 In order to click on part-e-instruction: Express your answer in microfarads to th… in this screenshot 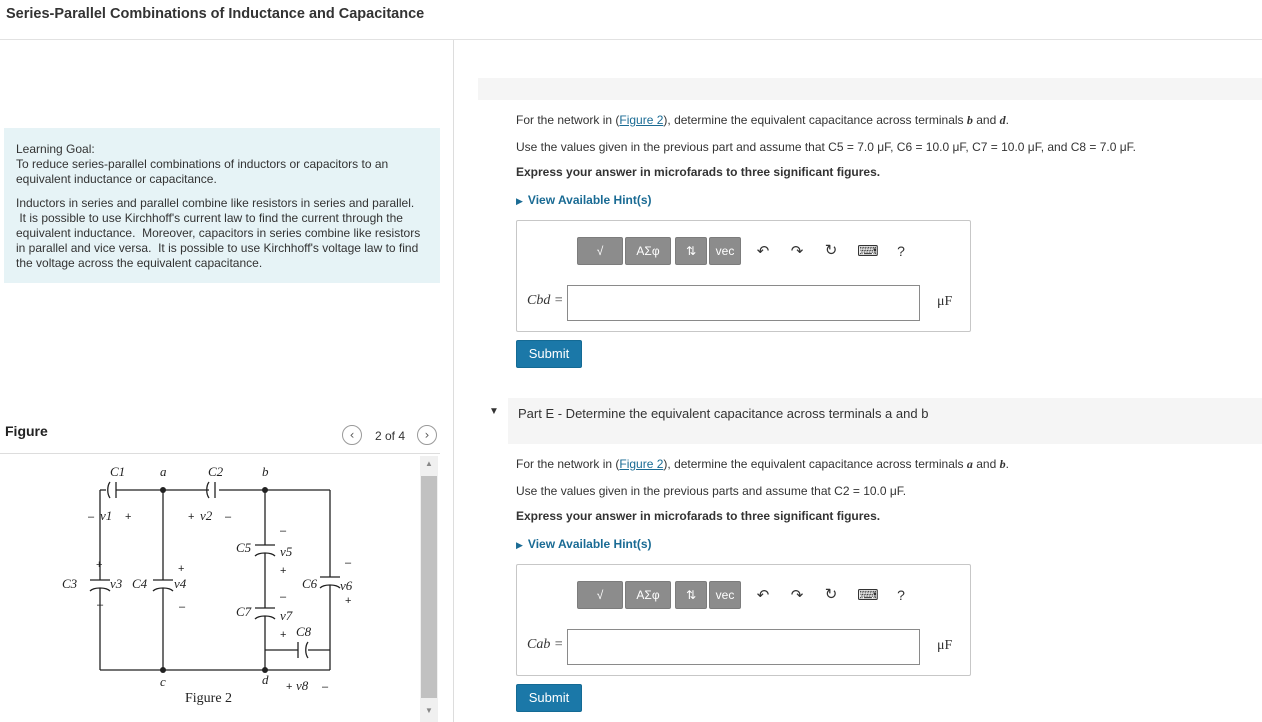, I will do `click(698, 516)`.